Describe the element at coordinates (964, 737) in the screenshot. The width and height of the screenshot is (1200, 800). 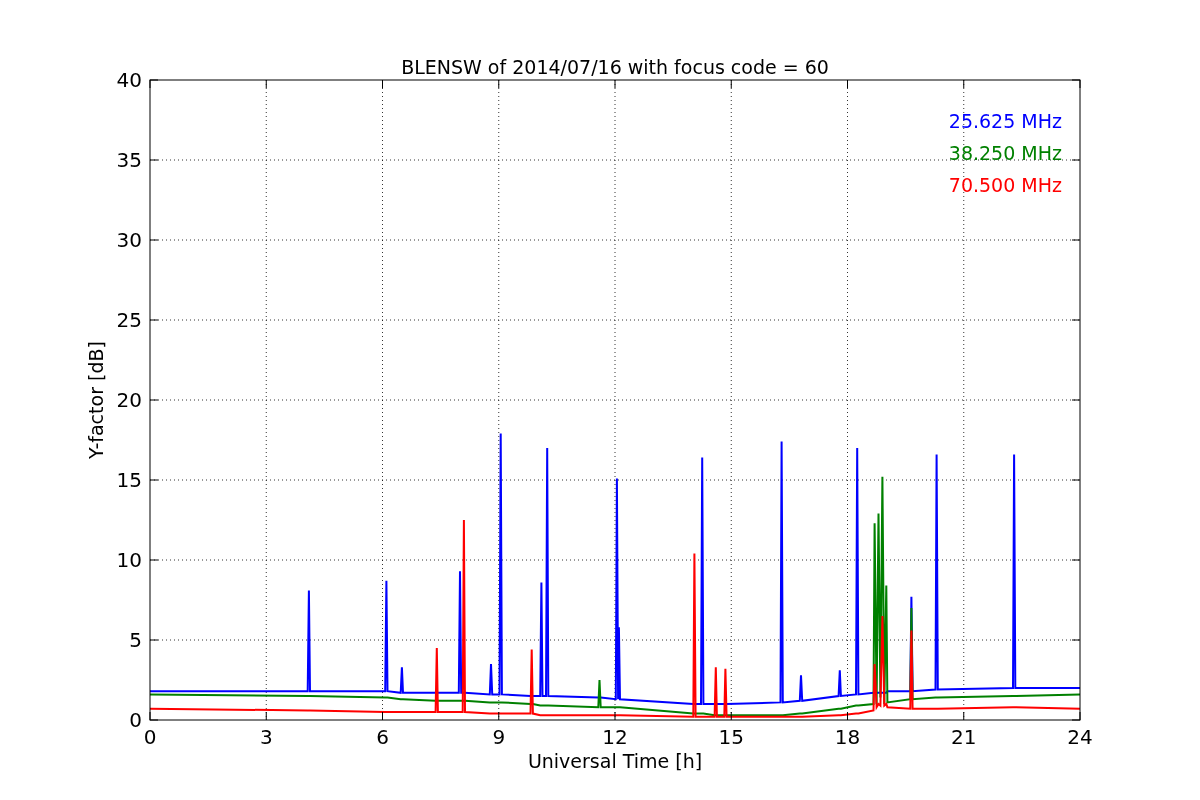
I see `x-tick-label: 21` at that location.